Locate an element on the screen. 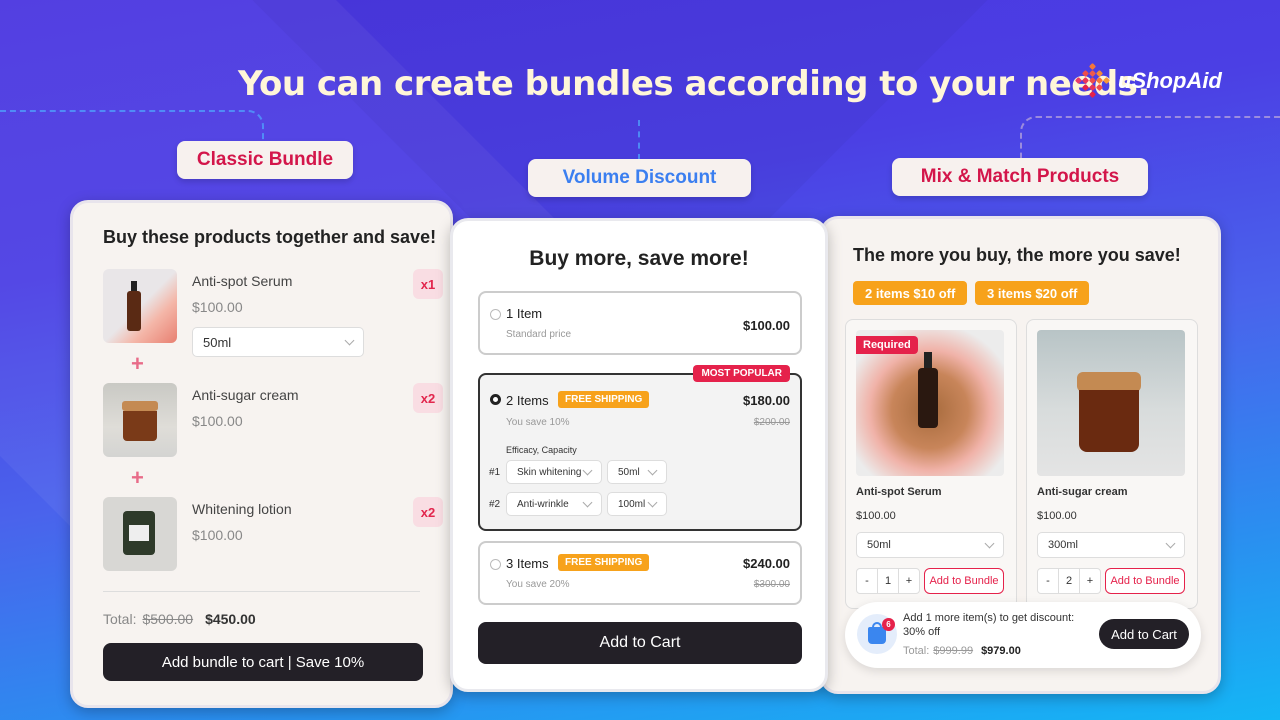 The image size is (1280, 720). option-subtext: You save 20% is located at coordinates (538, 584).